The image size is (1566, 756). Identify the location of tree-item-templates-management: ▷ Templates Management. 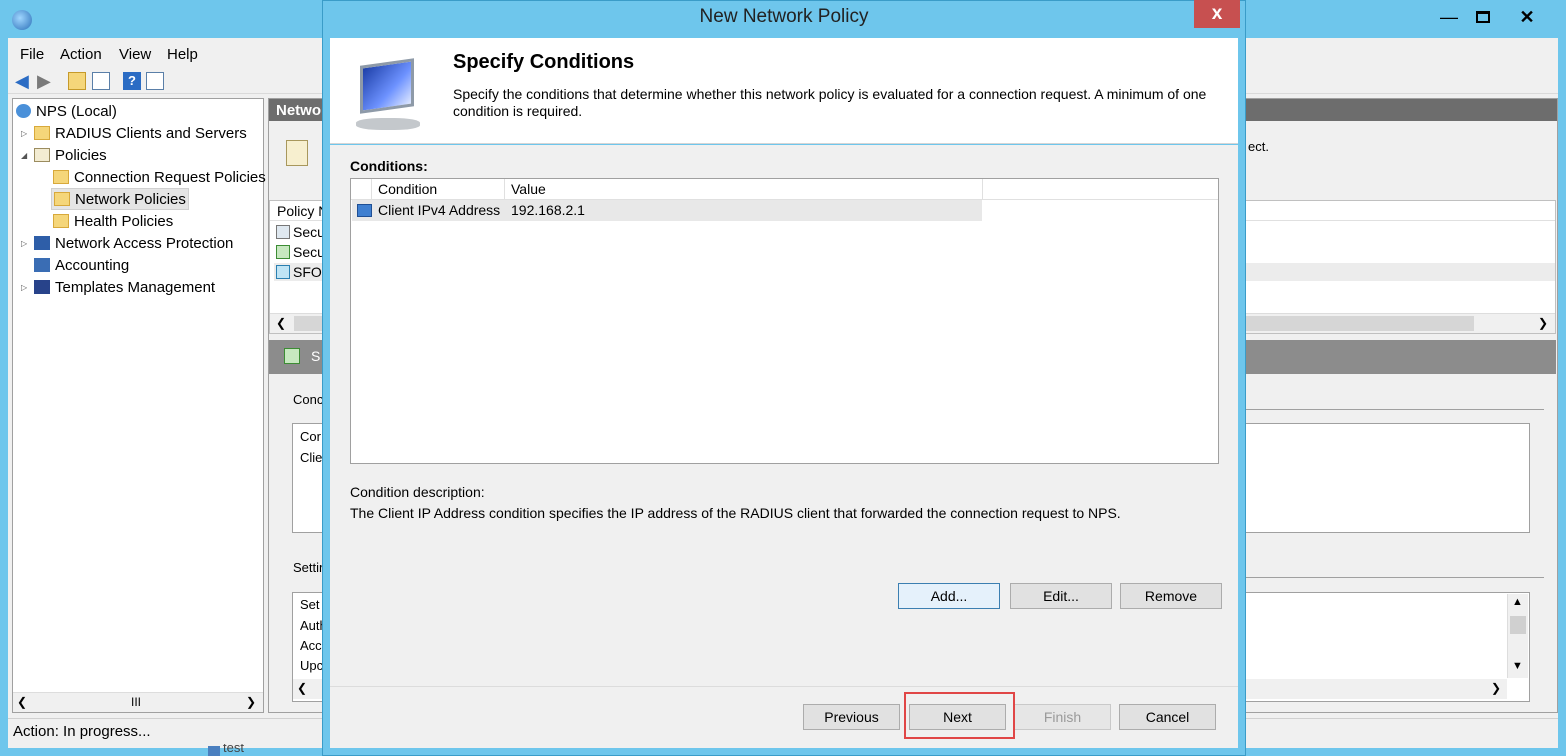
(118, 287).